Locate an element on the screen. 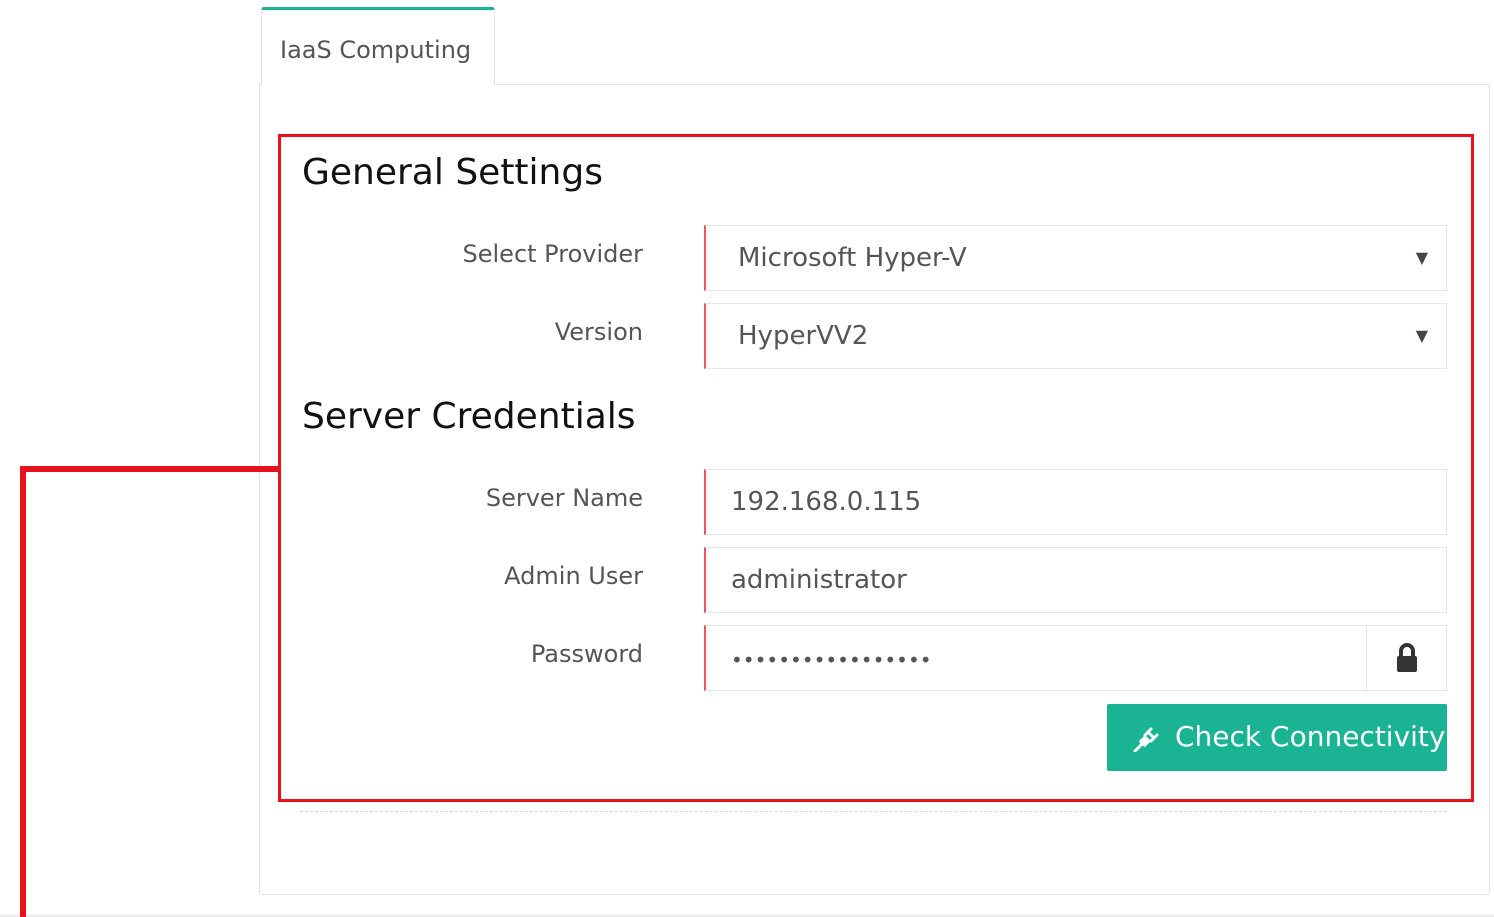  plug-icon is located at coordinates (1146, 739).